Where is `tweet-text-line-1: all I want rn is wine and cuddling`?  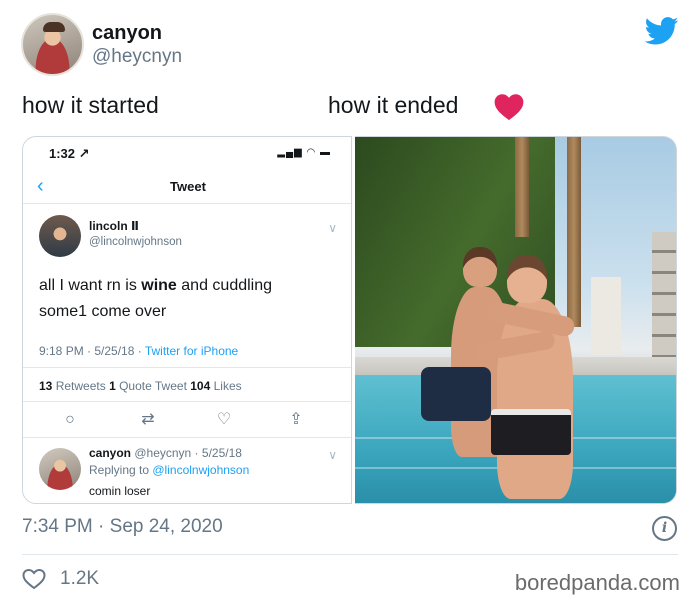
tweet-text-line-1: all I want rn is wine and cuddling is located at coordinates (156, 285).